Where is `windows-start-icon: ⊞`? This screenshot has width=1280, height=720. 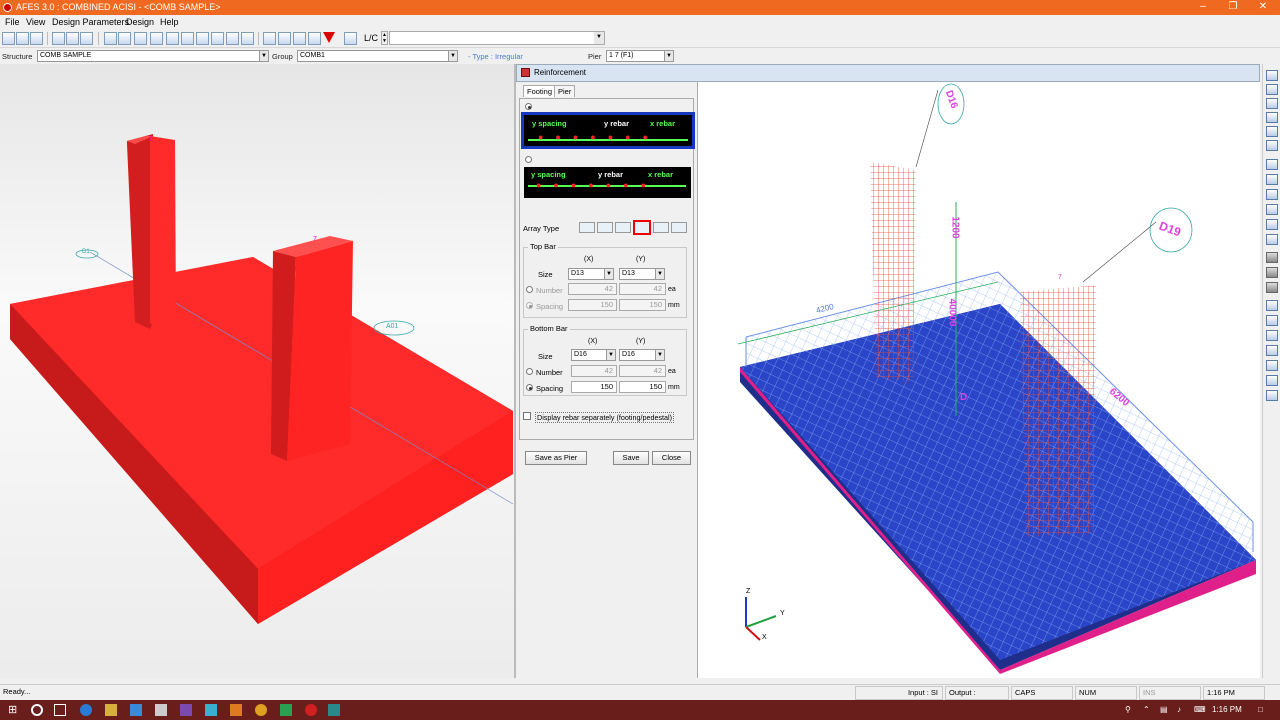 windows-start-icon: ⊞ is located at coordinates (14, 709).